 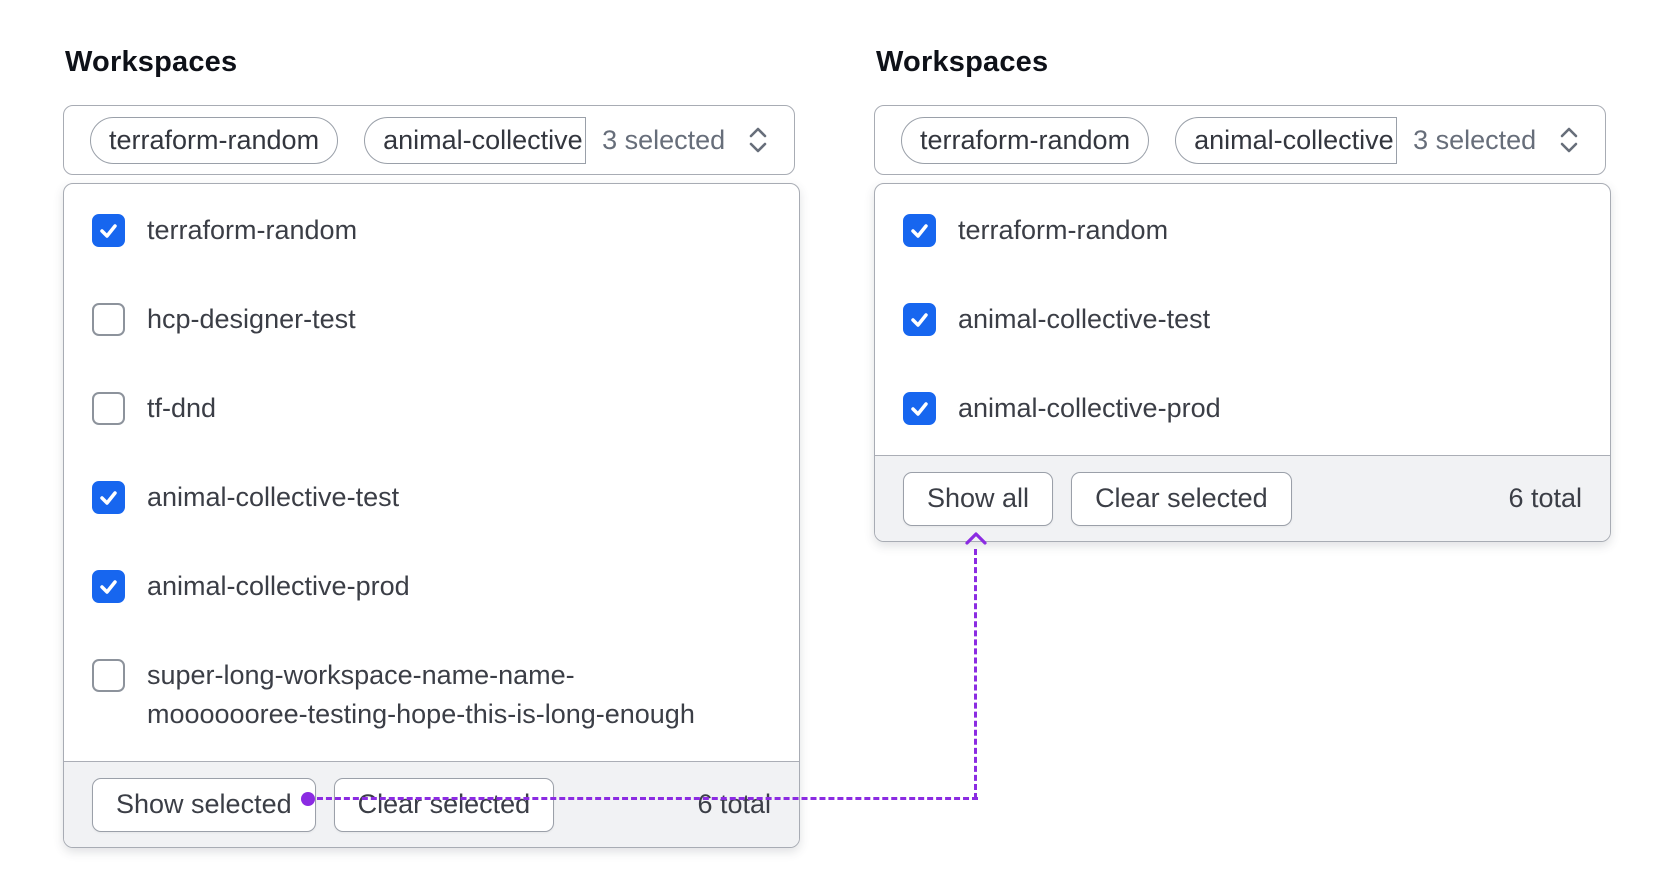 I want to click on listbox-footer: Show all Clear selected 6 total, so click(x=1242, y=498).